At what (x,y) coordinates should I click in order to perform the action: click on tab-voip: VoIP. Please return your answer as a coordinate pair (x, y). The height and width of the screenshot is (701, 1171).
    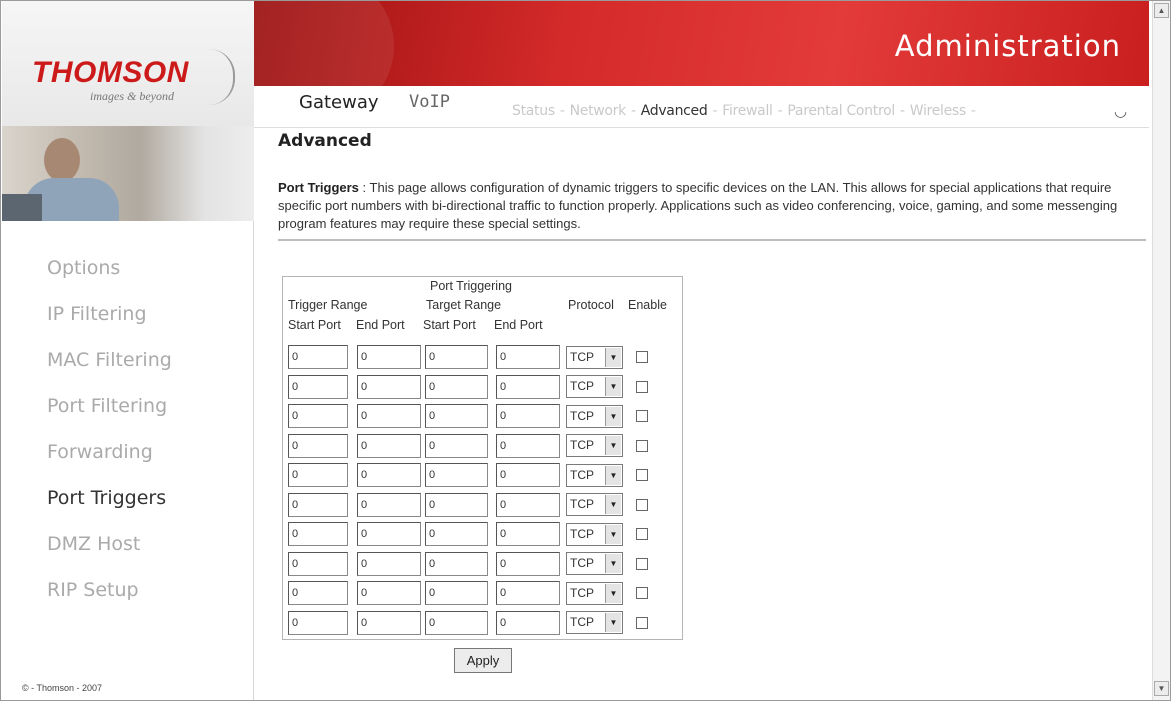
    Looking at the image, I should click on (429, 102).